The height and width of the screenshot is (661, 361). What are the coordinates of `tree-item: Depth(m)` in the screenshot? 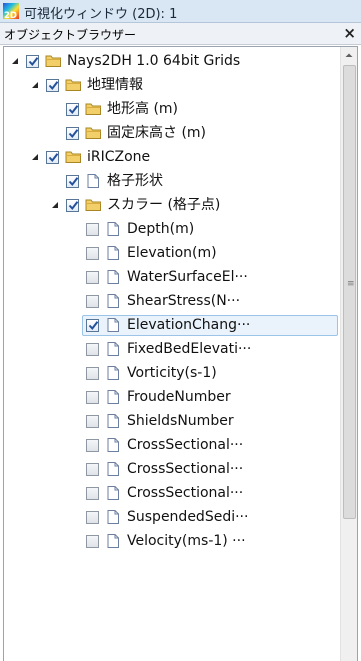 It's located at (171, 230).